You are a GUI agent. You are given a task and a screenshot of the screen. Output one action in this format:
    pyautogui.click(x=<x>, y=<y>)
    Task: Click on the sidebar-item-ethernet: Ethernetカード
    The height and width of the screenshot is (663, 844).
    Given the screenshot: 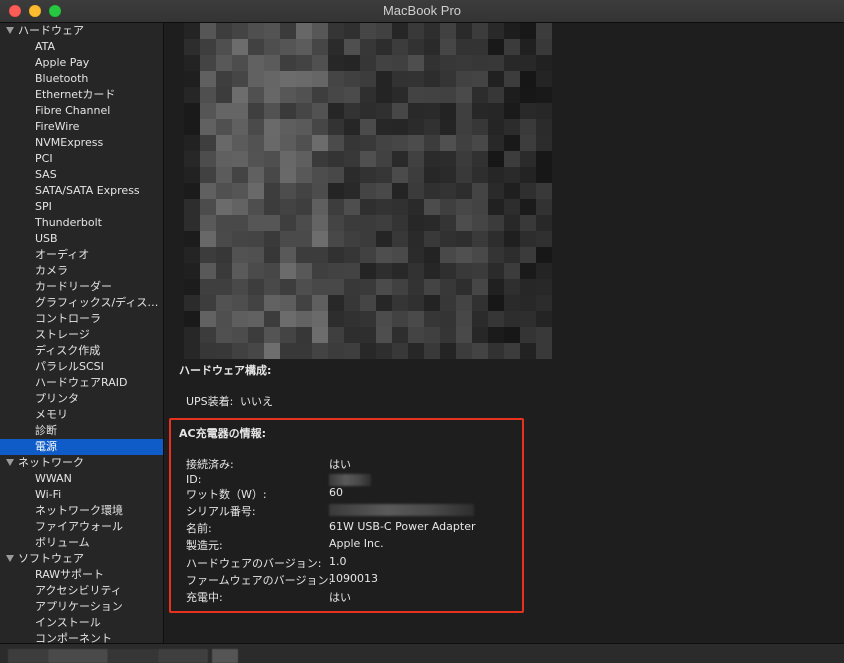 What is the action you would take?
    pyautogui.click(x=81, y=95)
    